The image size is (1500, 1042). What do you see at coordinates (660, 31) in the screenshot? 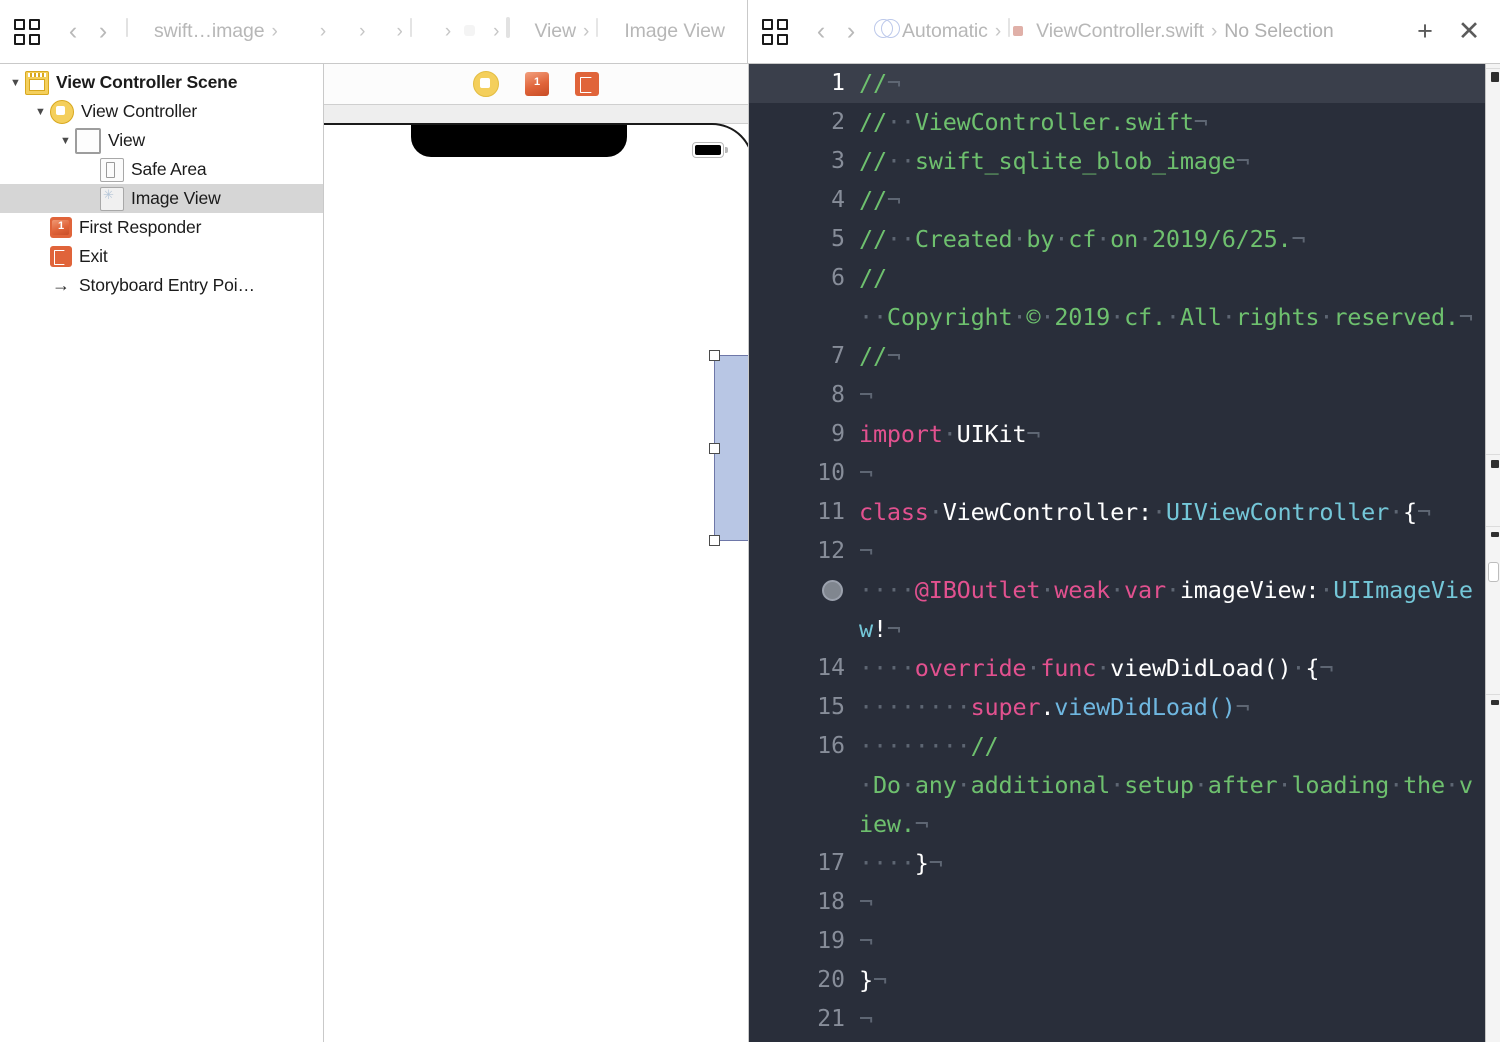
I see `breadcrumb-image-view: Image View` at bounding box center [660, 31].